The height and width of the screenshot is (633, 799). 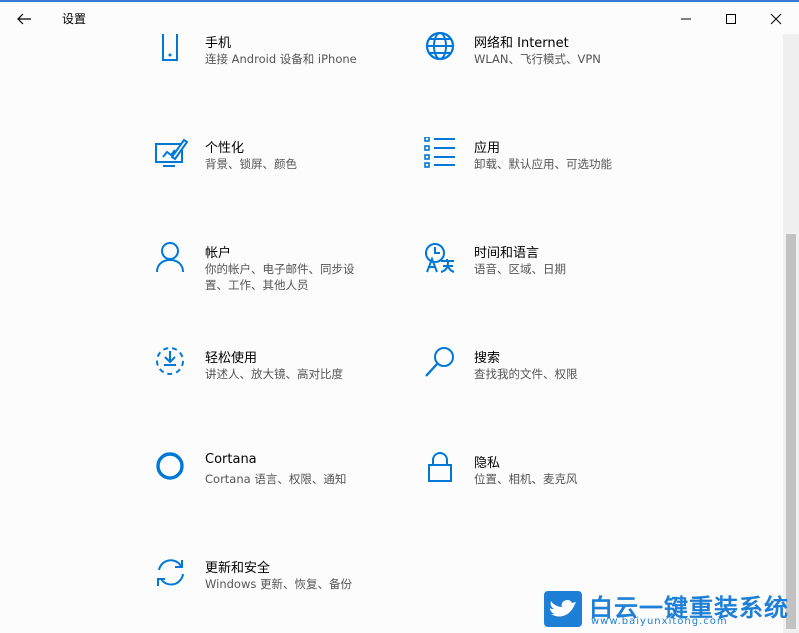 I want to click on item-title: 手机, so click(x=218, y=43).